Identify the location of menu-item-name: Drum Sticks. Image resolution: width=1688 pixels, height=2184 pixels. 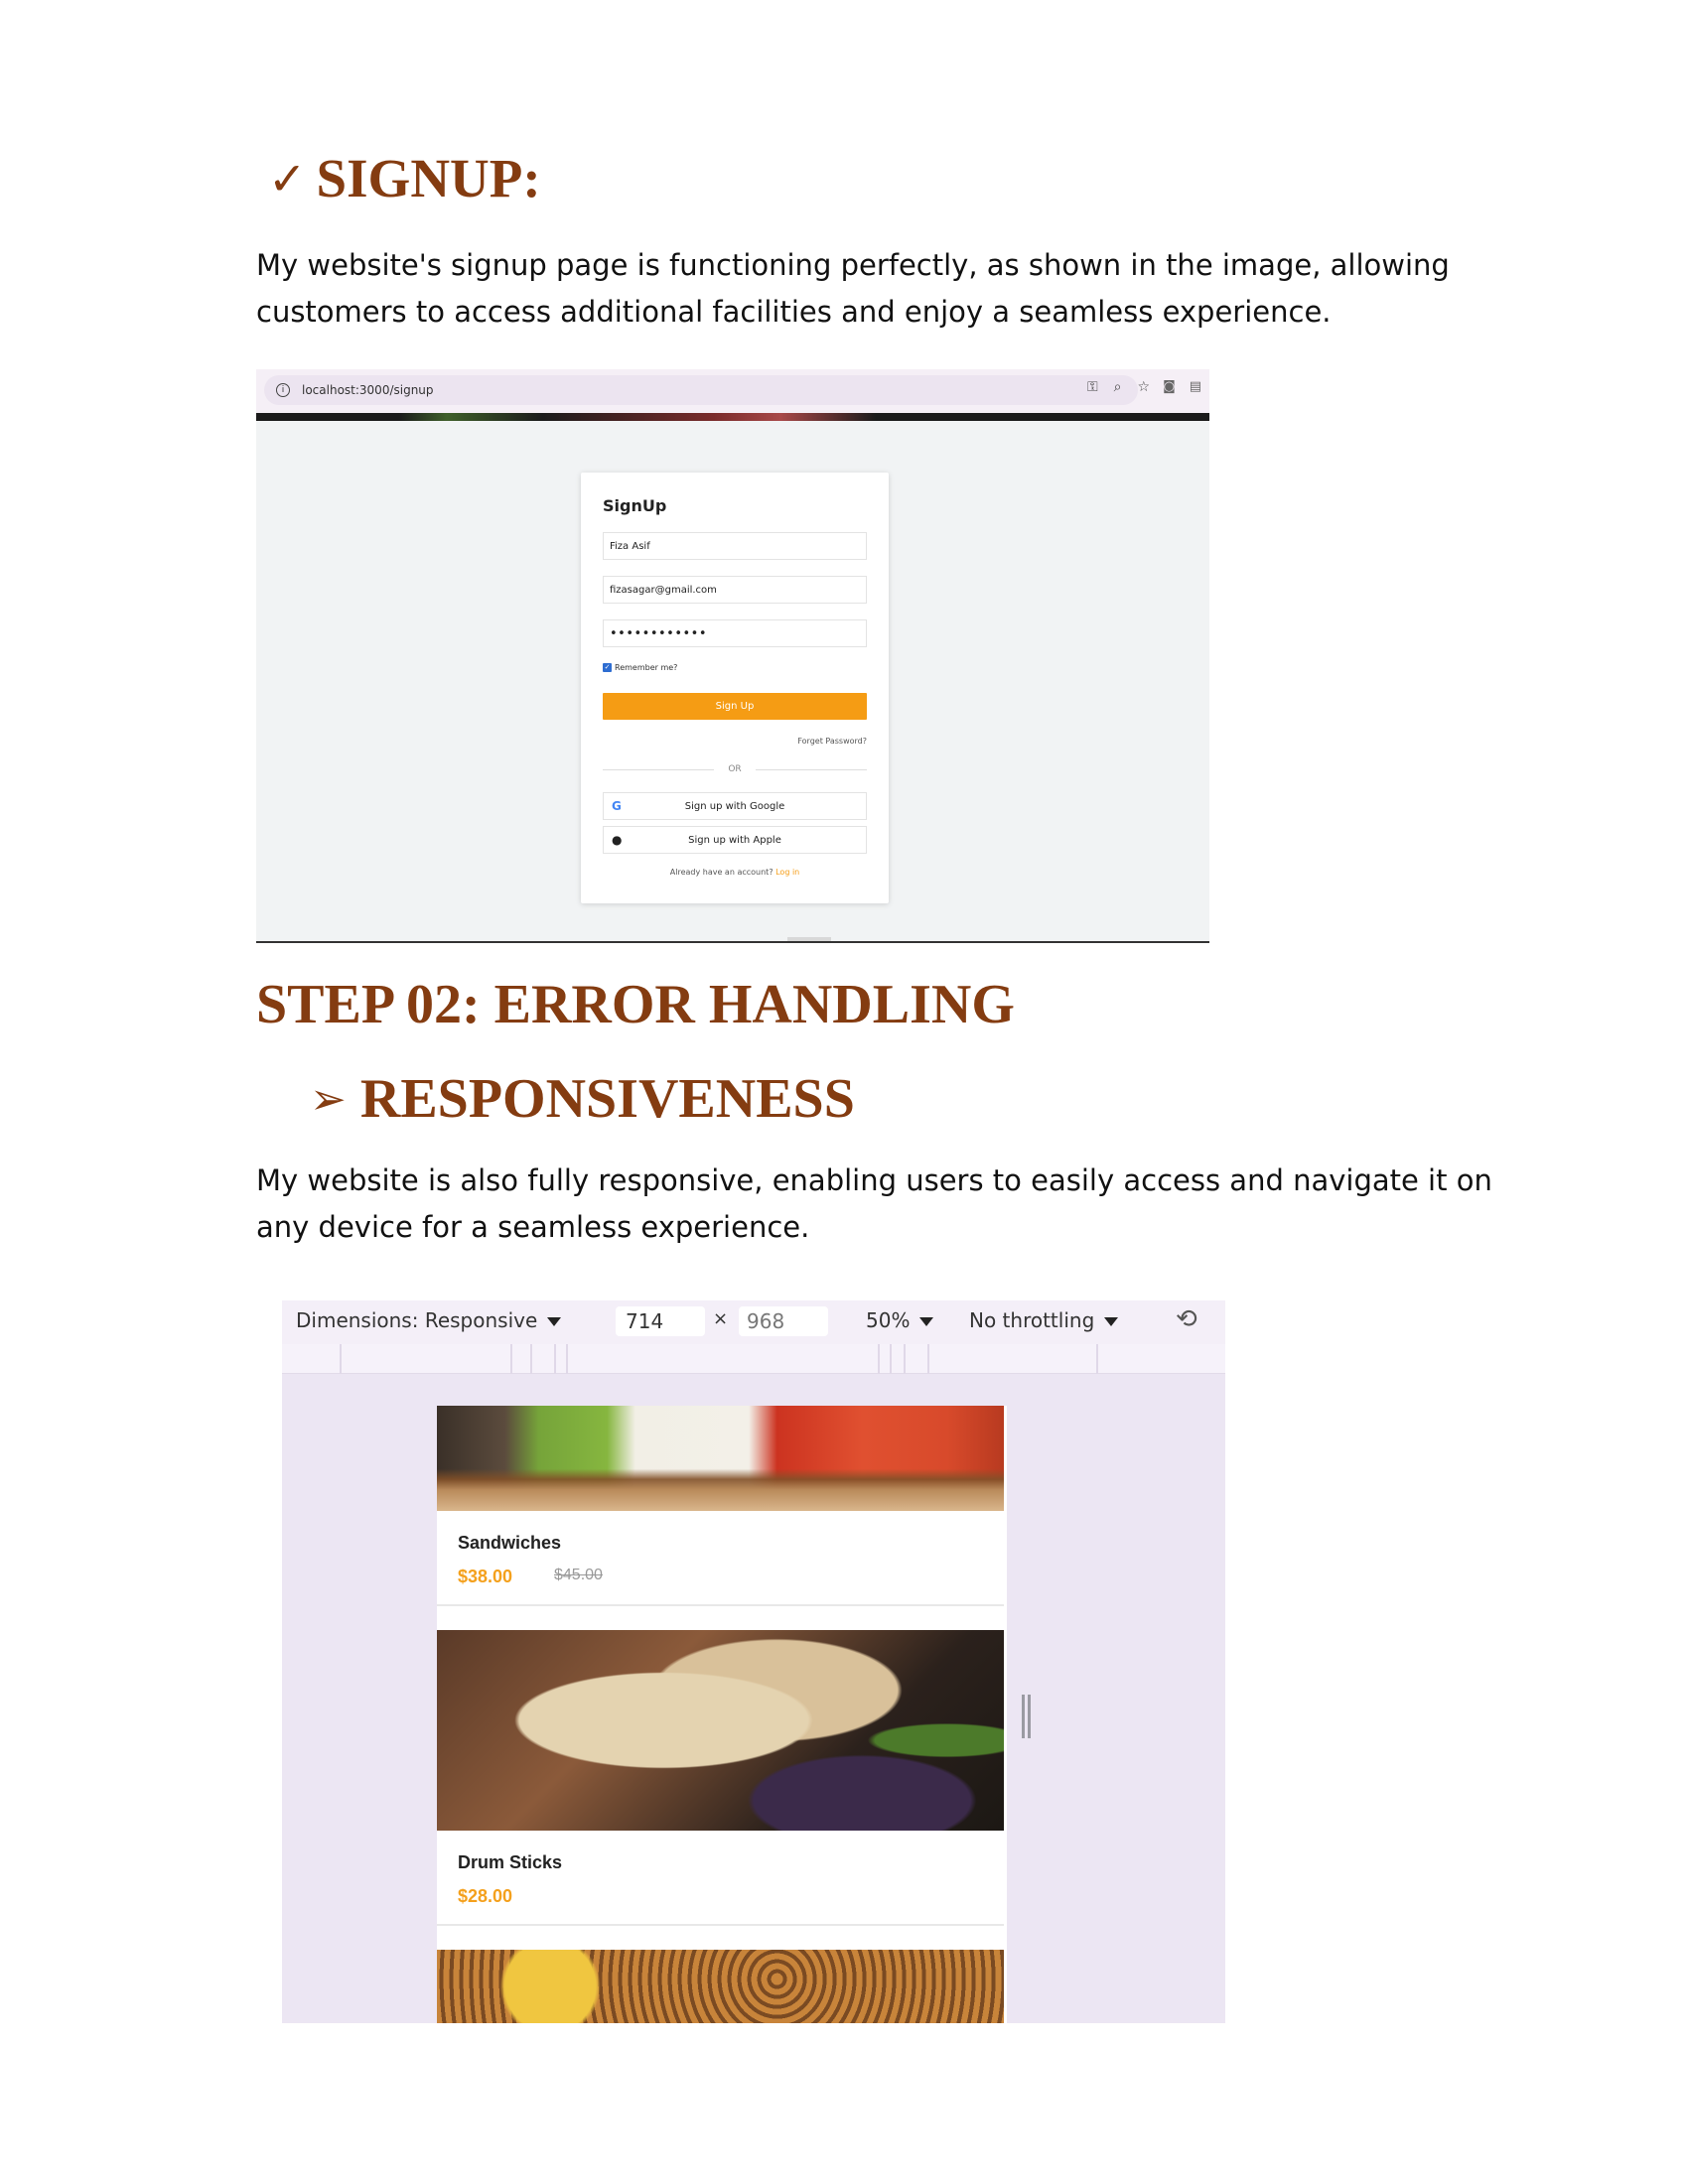
(510, 1862).